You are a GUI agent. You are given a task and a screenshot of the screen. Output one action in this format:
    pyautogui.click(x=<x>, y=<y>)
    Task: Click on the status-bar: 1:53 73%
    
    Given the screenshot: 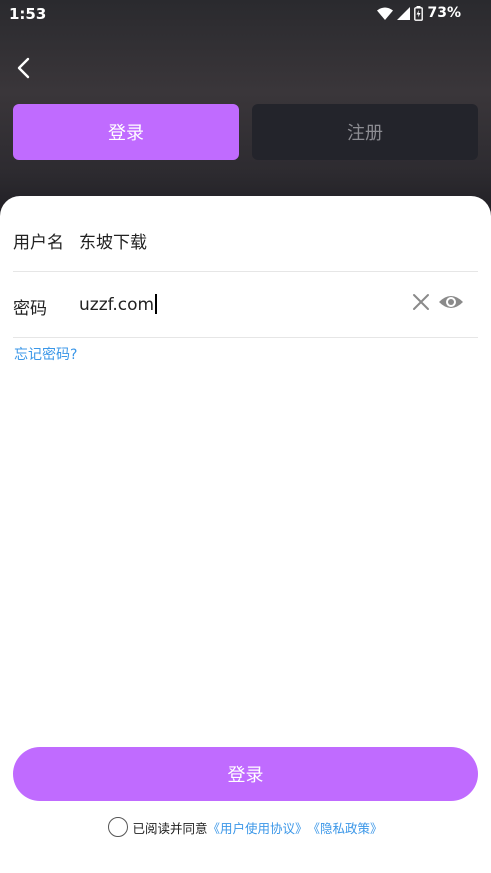 What is the action you would take?
    pyautogui.click(x=245, y=14)
    